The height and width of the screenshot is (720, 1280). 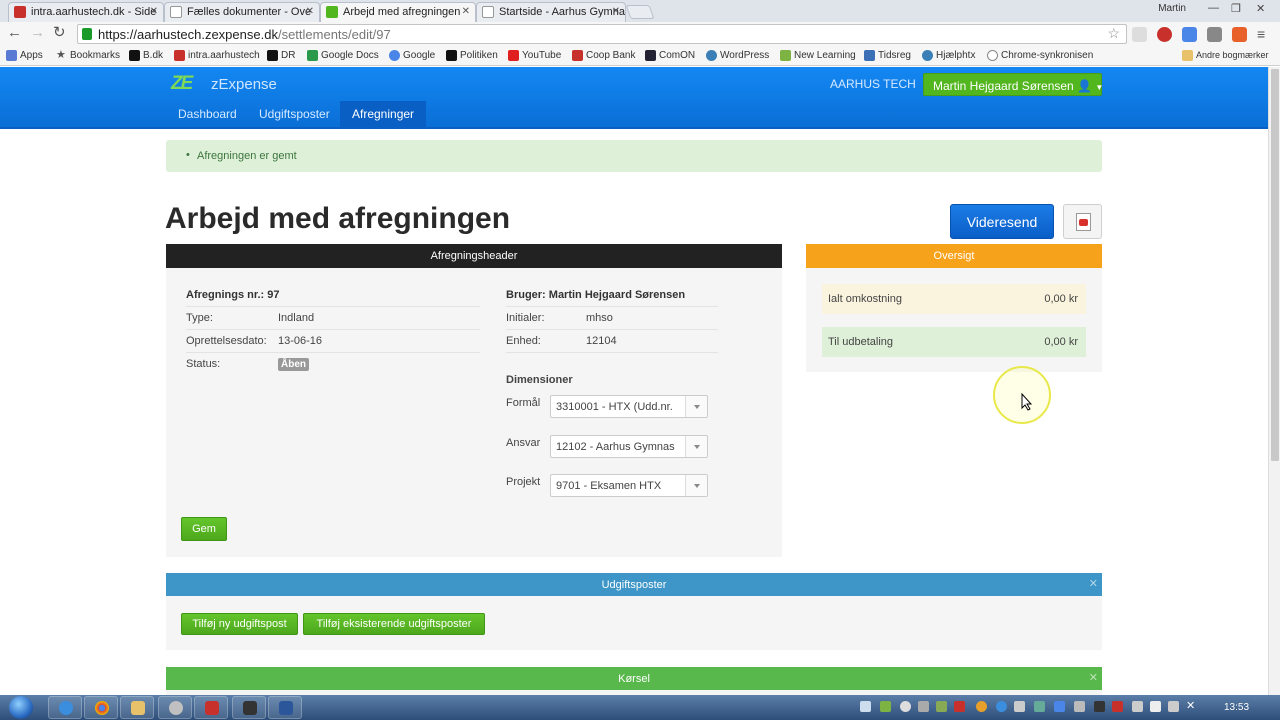 What do you see at coordinates (37, 33) in the screenshot?
I see `forward-icon: →` at bounding box center [37, 33].